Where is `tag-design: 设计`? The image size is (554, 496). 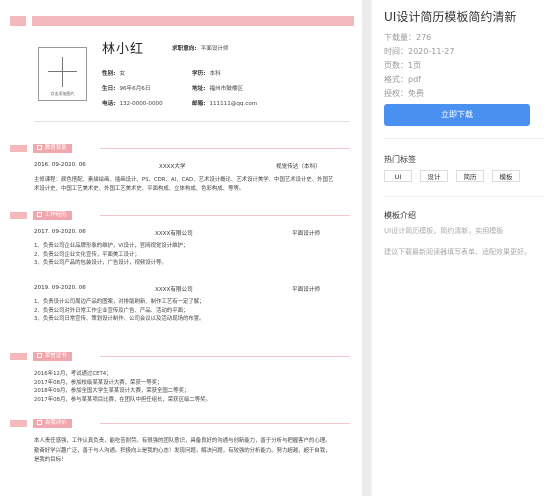 tag-design: 设计 is located at coordinates (434, 176).